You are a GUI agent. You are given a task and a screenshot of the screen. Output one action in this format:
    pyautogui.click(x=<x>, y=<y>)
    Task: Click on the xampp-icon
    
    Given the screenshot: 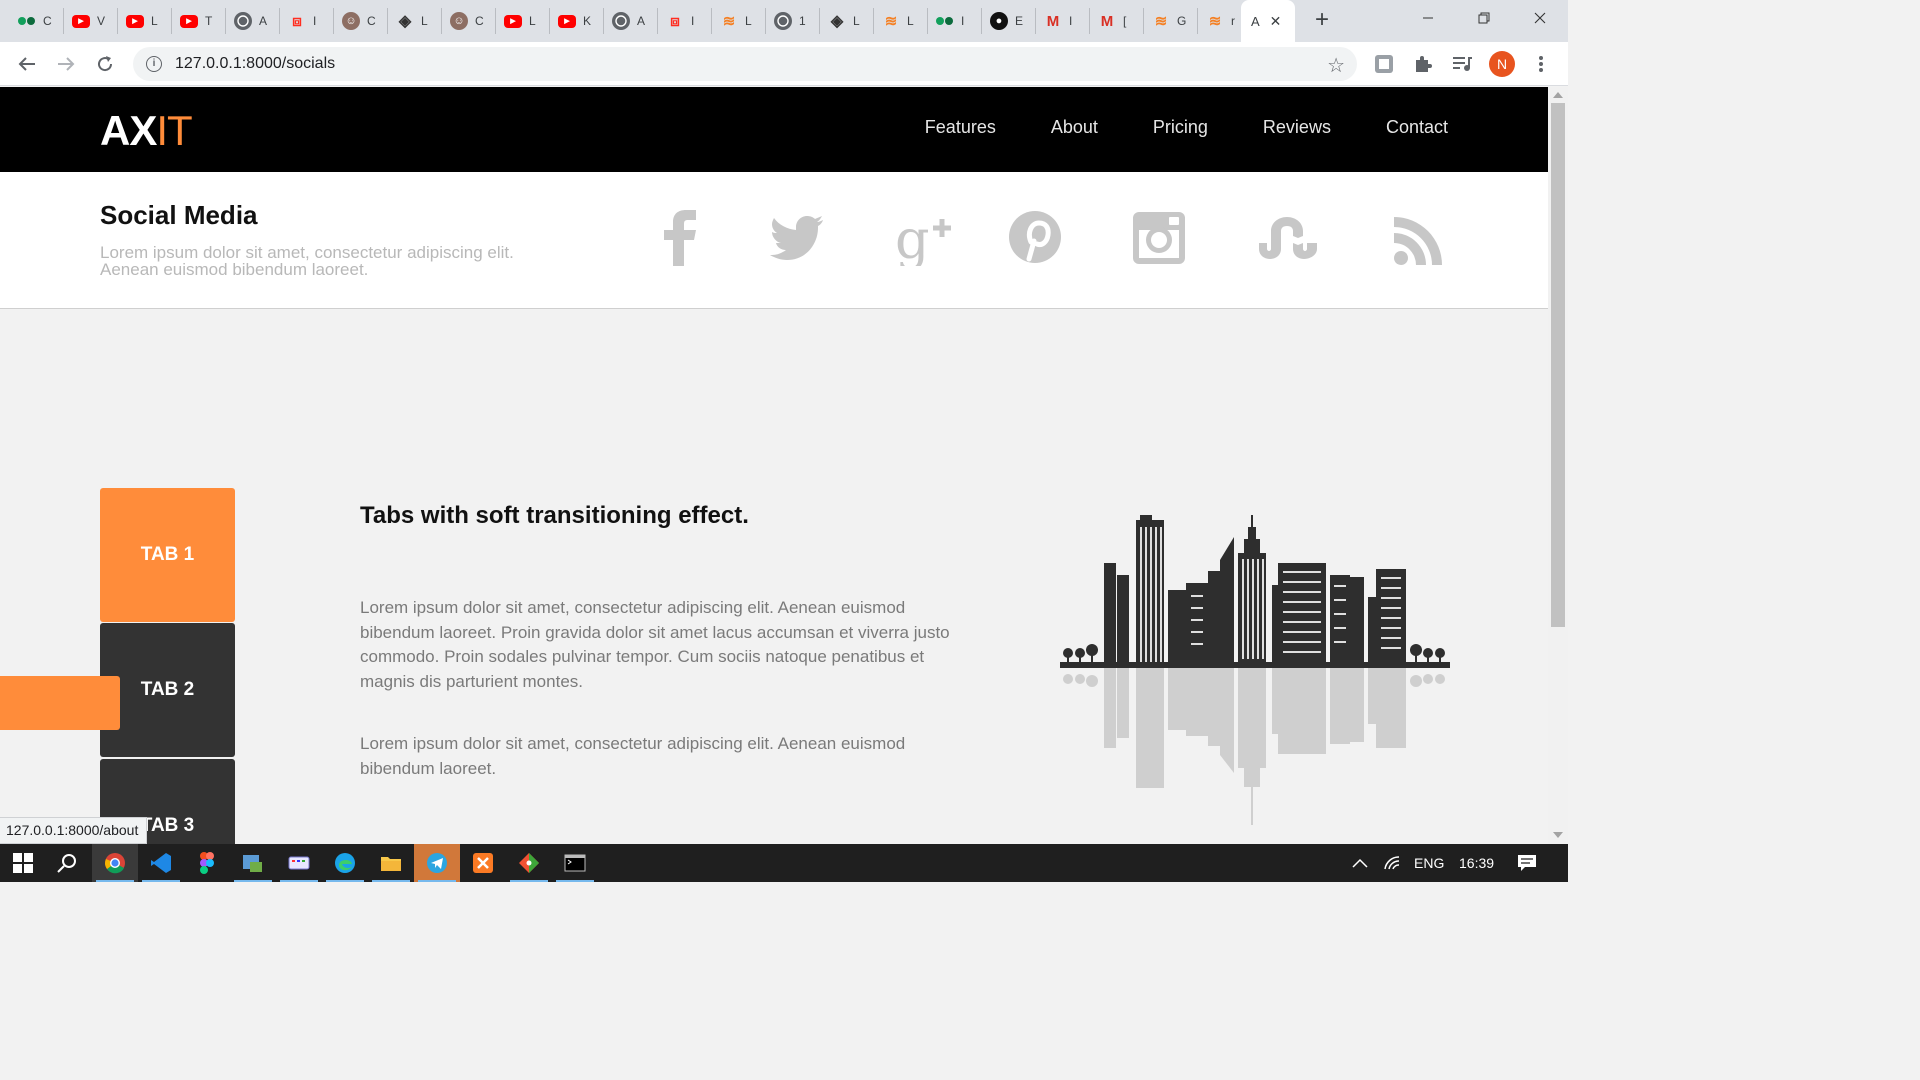 What is the action you would take?
    pyautogui.click(x=483, y=863)
    